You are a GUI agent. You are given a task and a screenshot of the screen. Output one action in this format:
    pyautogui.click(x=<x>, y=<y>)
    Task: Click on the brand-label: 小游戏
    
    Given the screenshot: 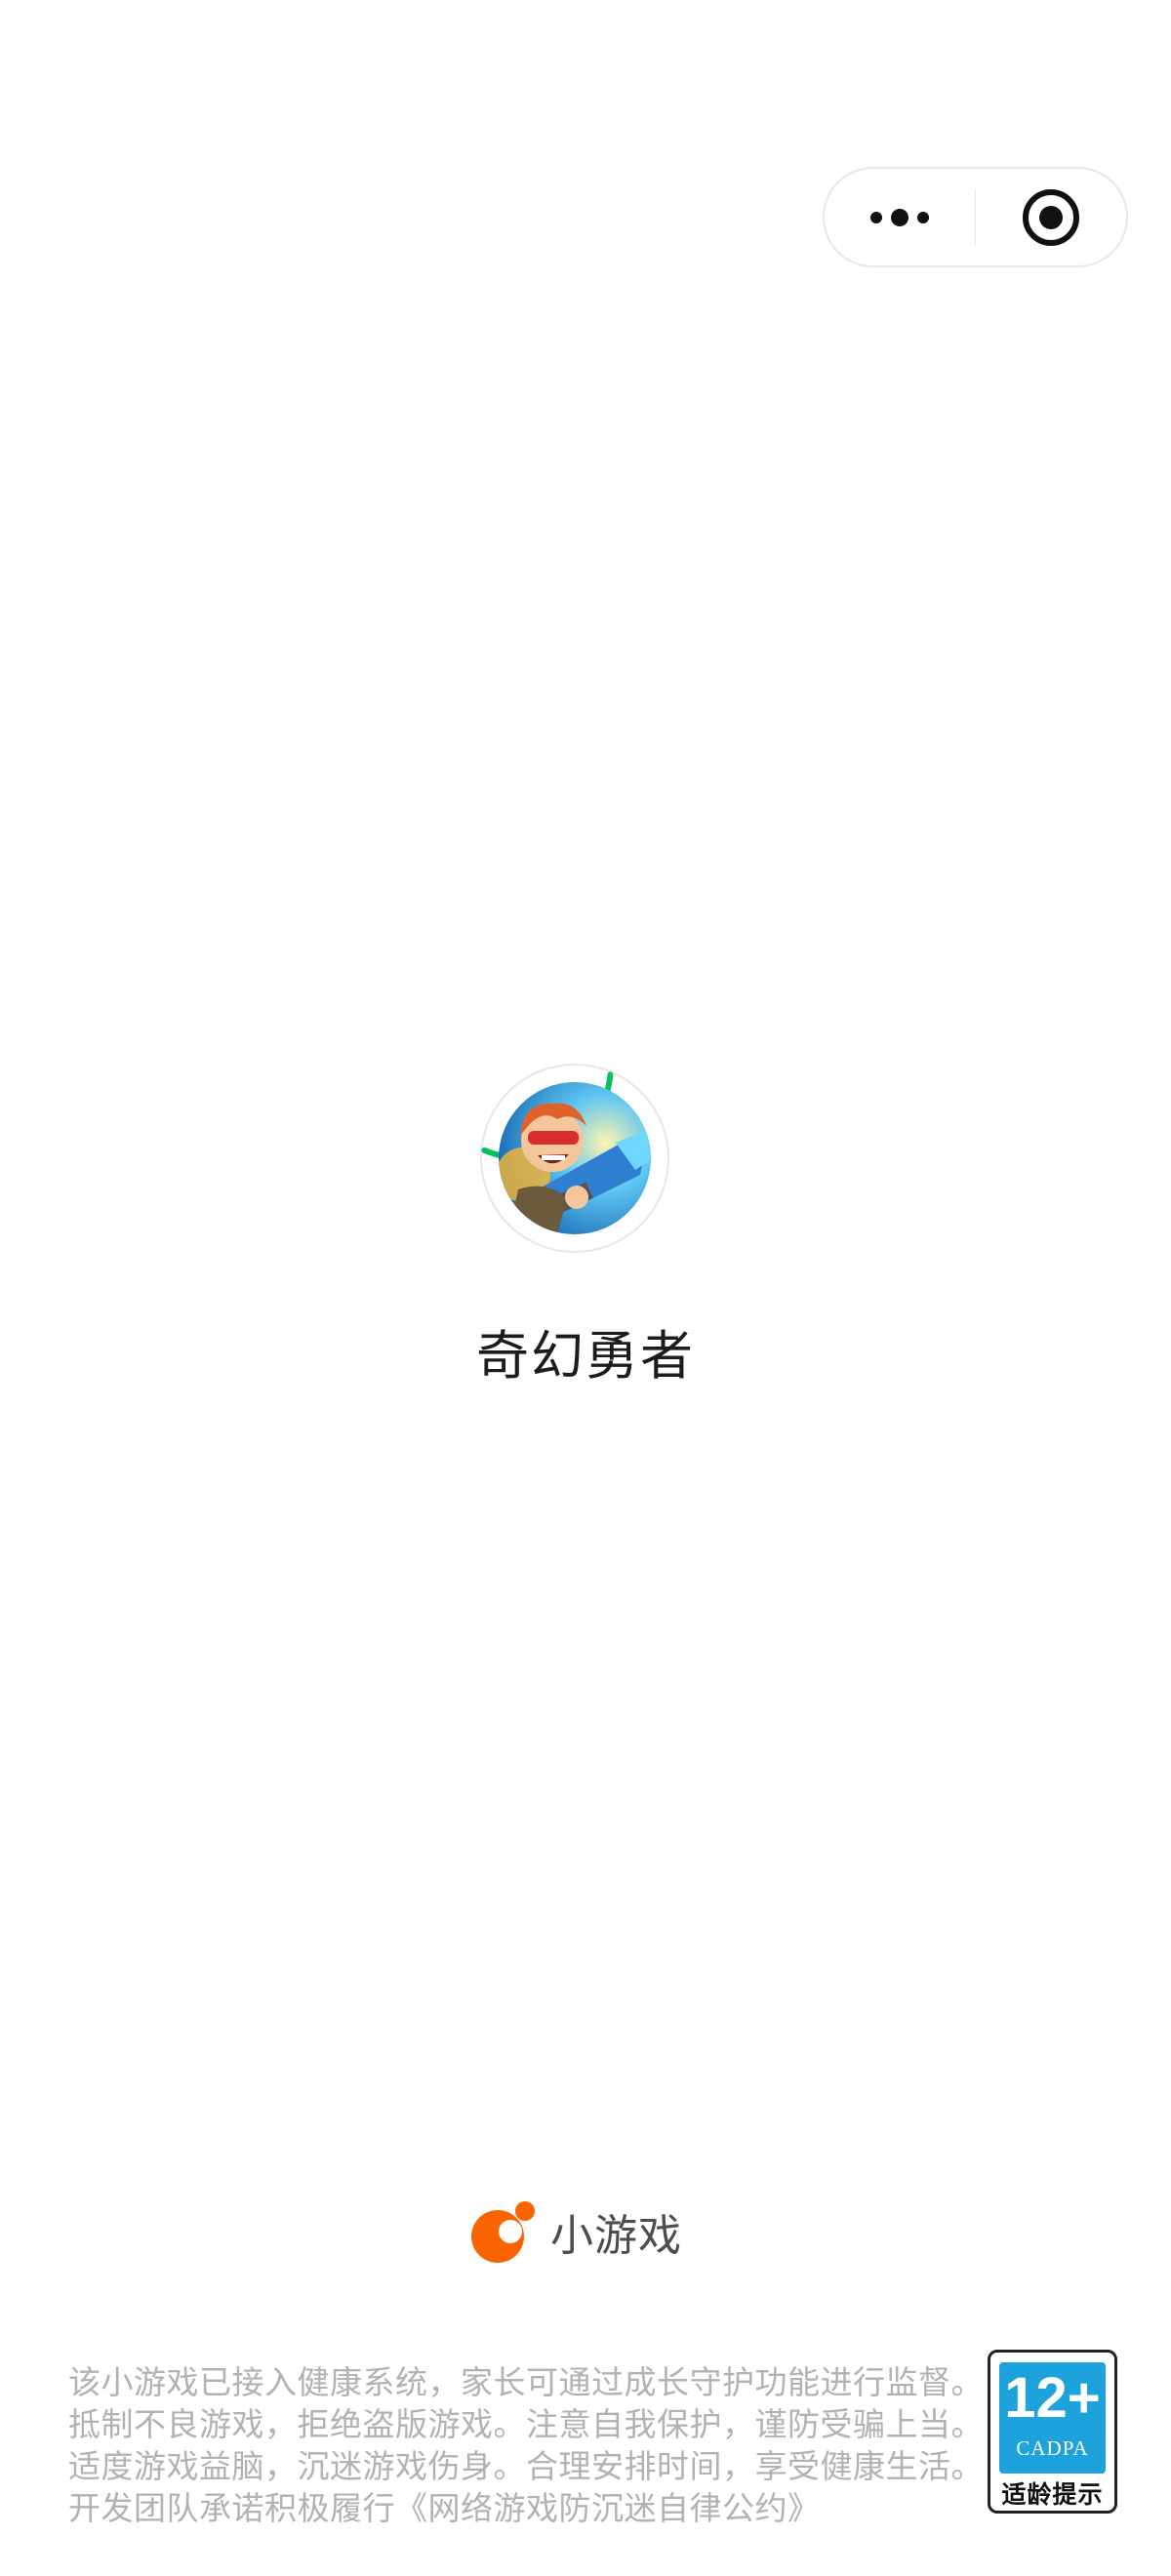 What is the action you would take?
    pyautogui.click(x=616, y=2236)
    